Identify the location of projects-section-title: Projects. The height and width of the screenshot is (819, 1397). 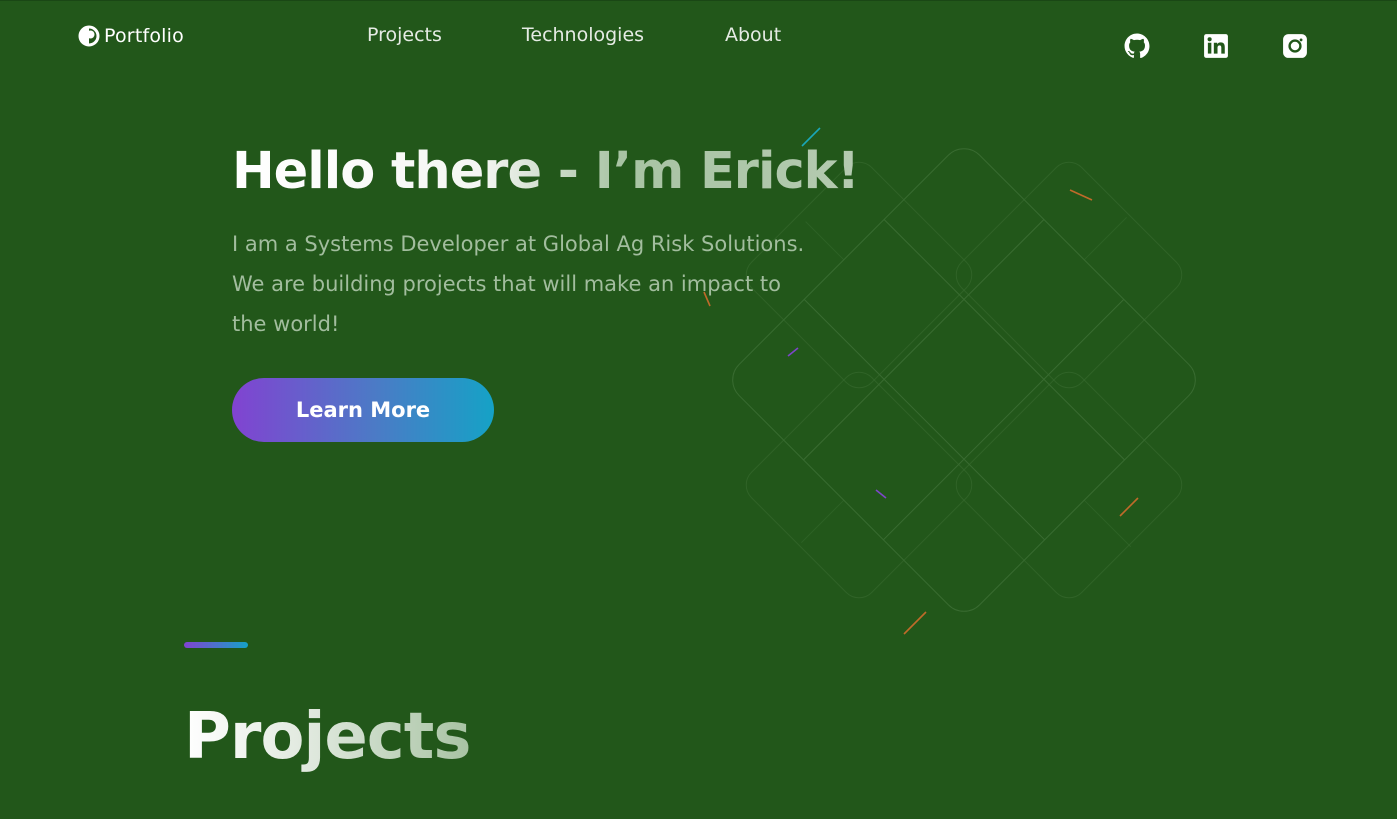
(327, 737).